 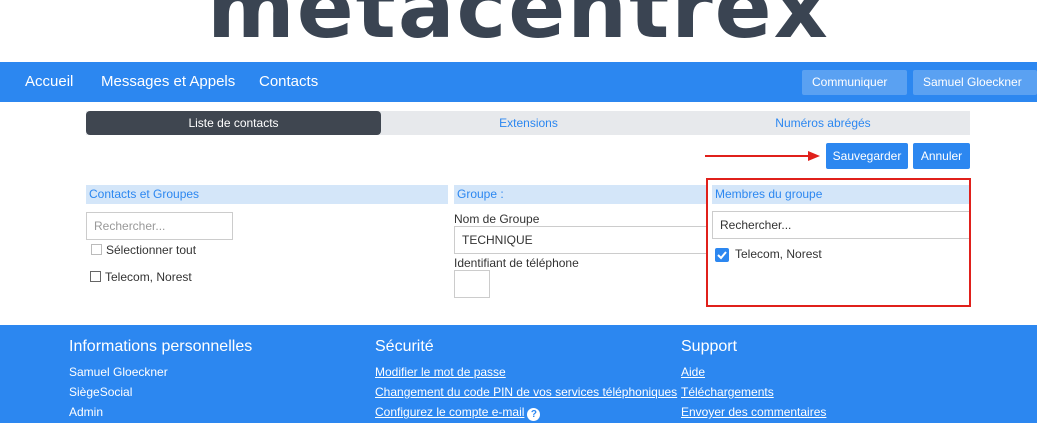 I want to click on select-all-label: Sélectionner tout, so click(x=151, y=250).